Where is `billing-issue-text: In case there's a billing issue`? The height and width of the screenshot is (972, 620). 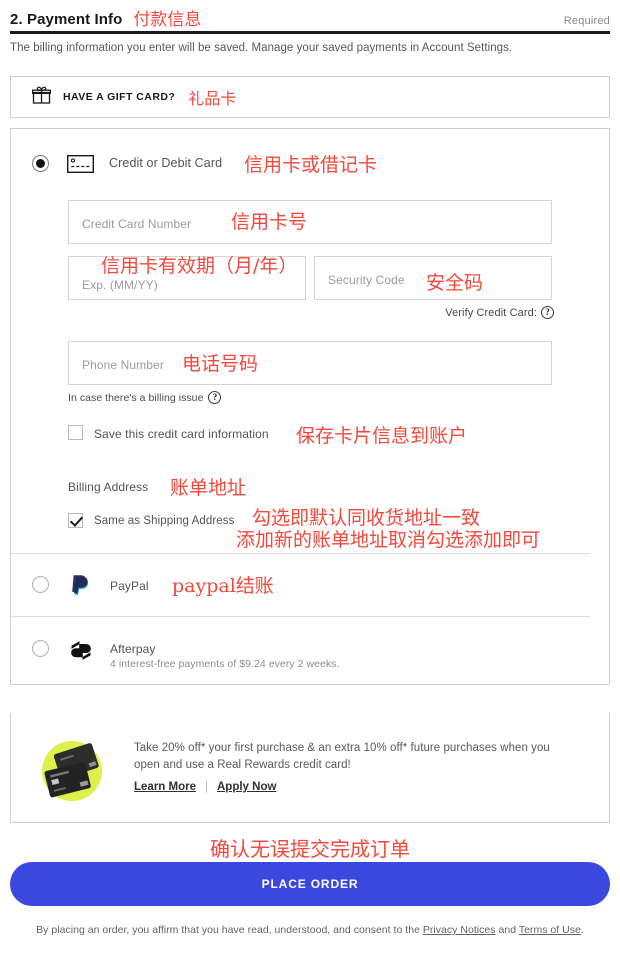
billing-issue-text: In case there's a billing issue is located at coordinates (136, 397).